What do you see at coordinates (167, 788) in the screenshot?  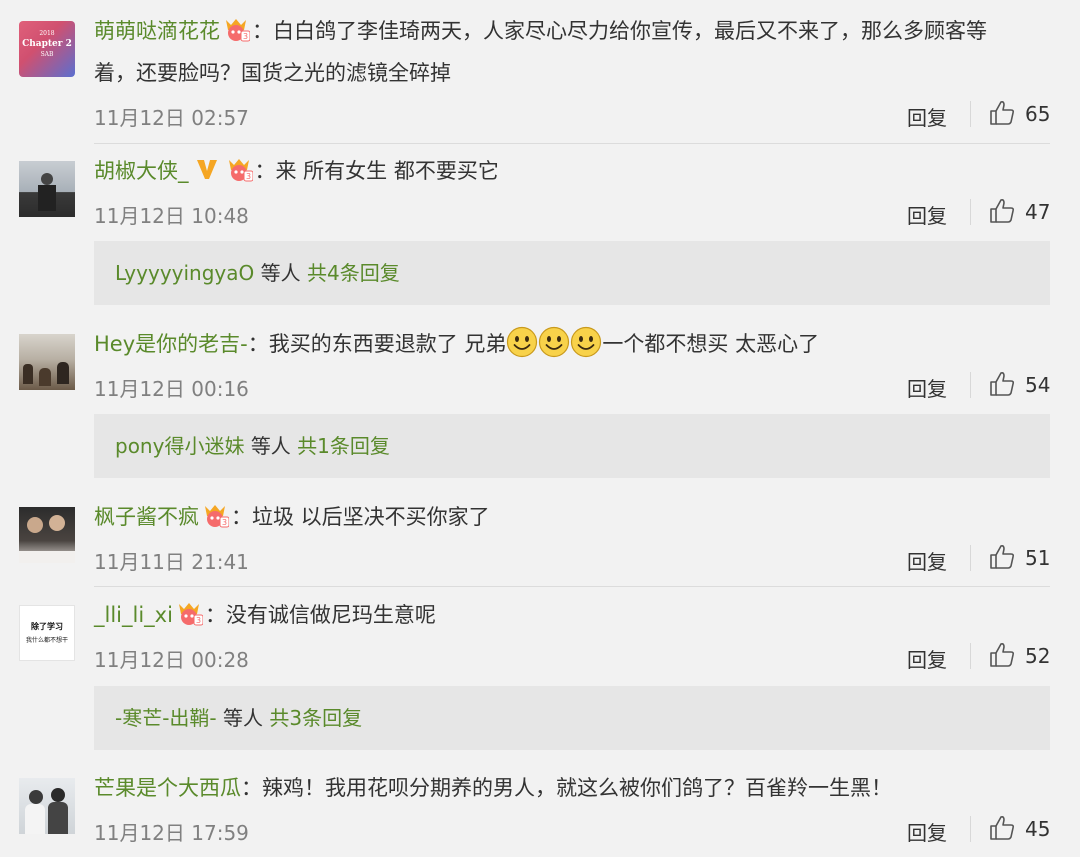 I see `username: 芒果是个大西瓜` at bounding box center [167, 788].